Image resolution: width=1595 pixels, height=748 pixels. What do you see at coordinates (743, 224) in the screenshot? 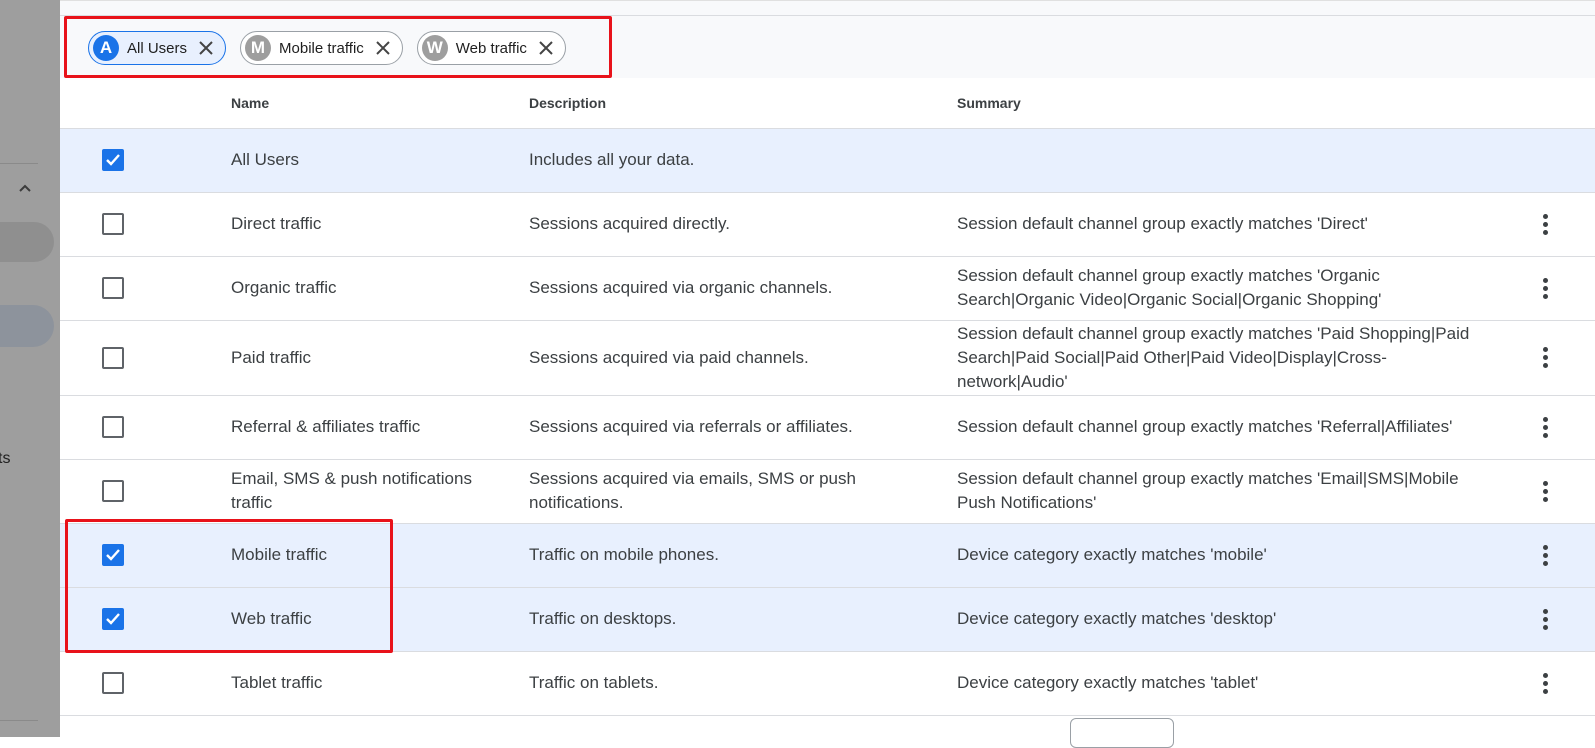
I see `row-description: Sessions acquired directly.` at bounding box center [743, 224].